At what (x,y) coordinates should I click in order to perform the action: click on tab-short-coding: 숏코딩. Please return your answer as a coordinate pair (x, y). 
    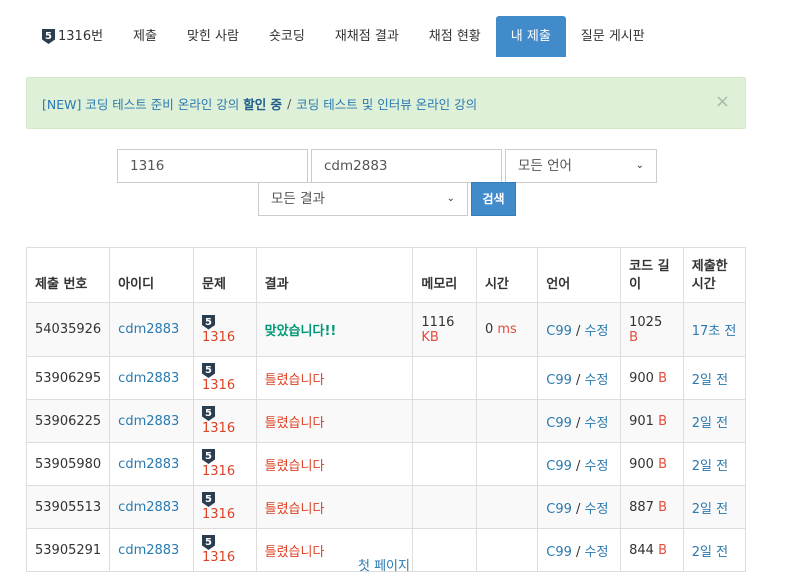
    Looking at the image, I should click on (287, 36).